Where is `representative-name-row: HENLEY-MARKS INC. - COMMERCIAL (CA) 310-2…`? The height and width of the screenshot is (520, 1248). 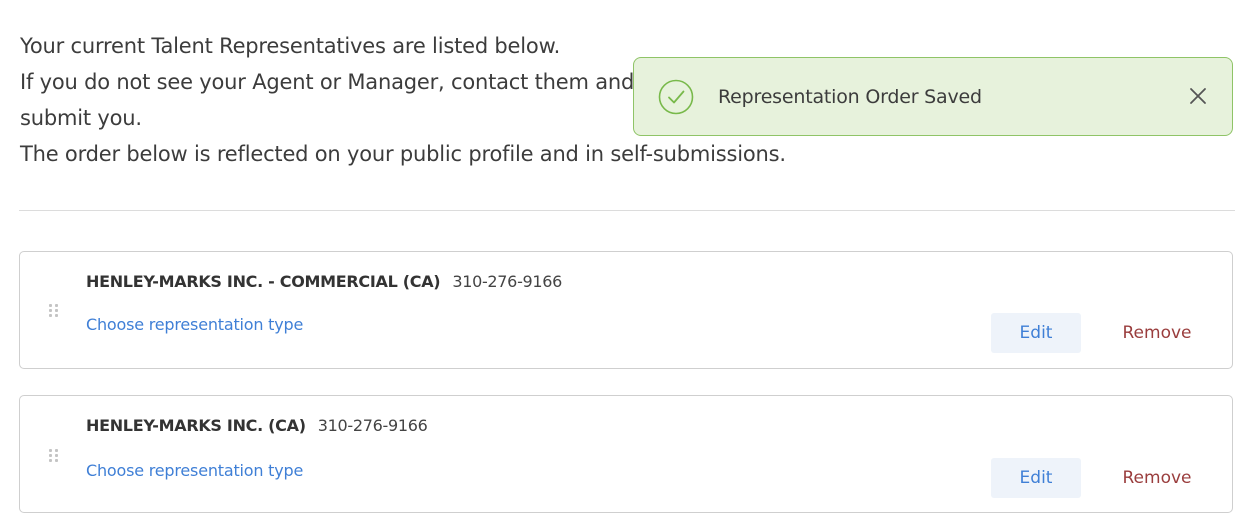 representative-name-row: HENLEY-MARKS INC. - COMMERCIAL (CA) 310-2… is located at coordinates (324, 281).